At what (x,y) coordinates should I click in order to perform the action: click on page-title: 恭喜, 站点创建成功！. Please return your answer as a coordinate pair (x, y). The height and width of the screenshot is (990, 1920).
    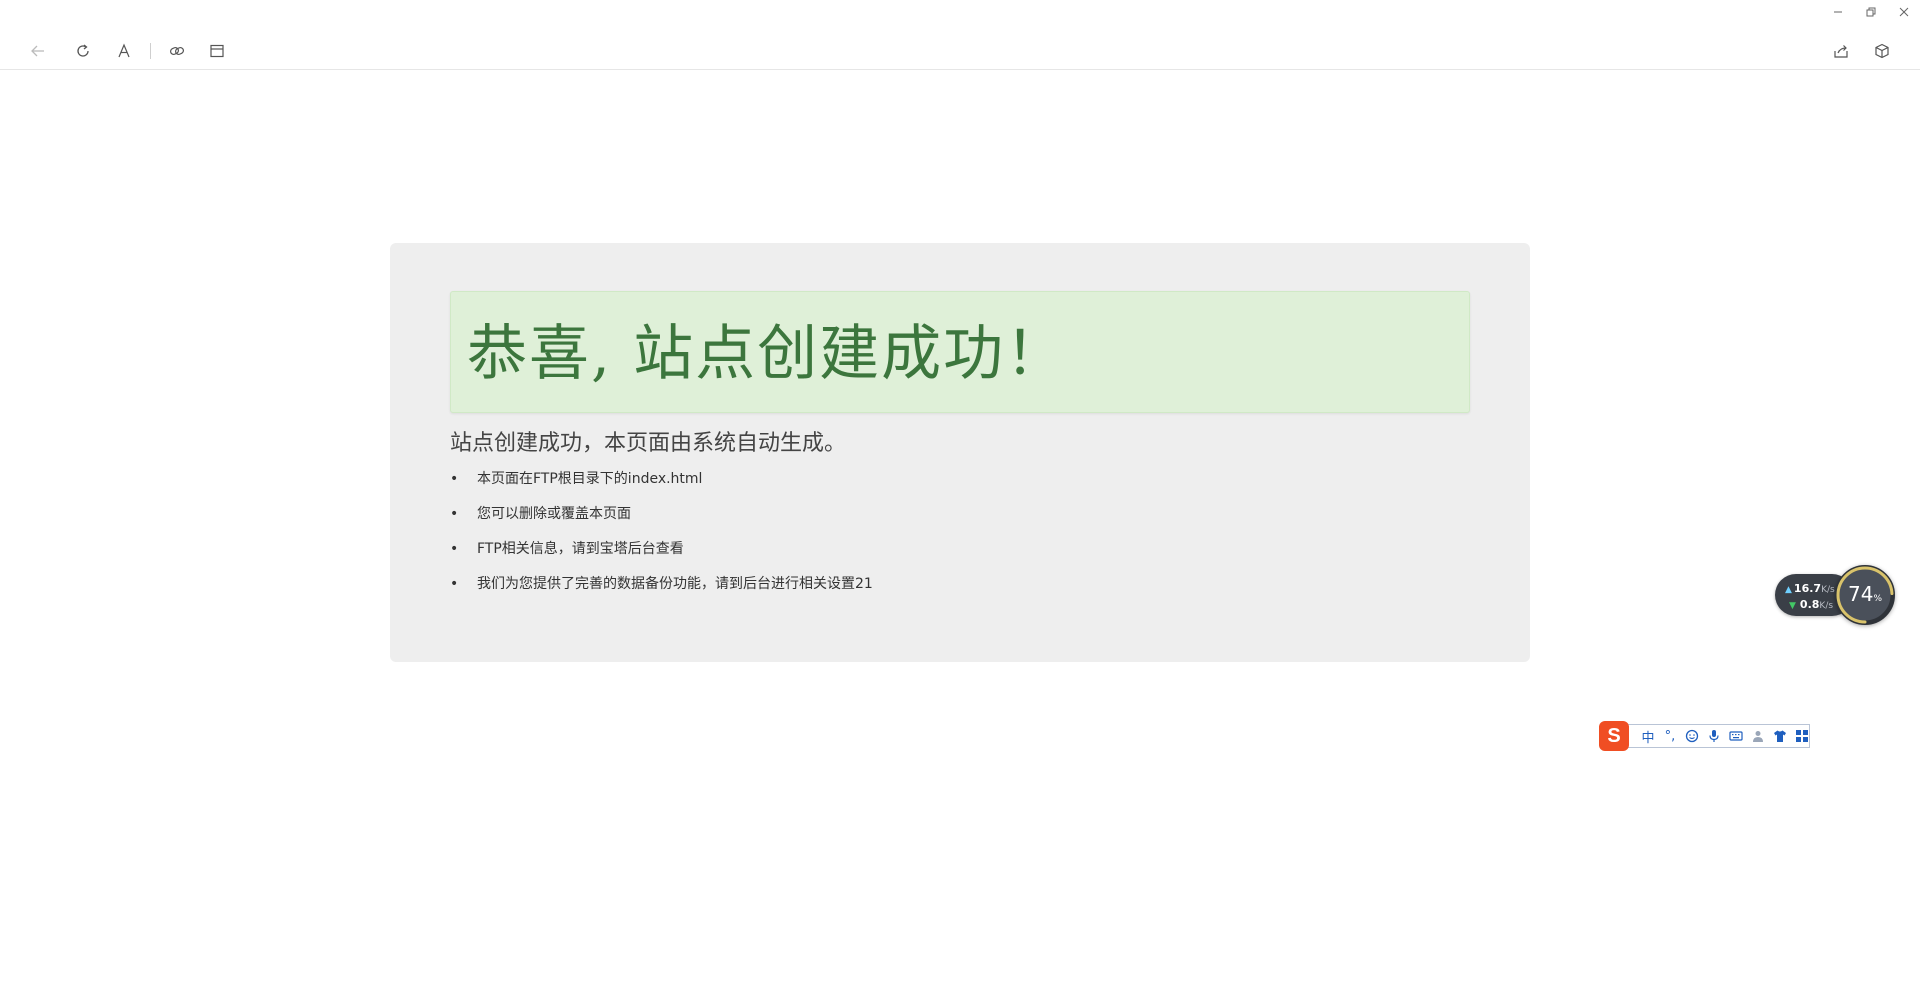
    Looking at the image, I should click on (767, 354).